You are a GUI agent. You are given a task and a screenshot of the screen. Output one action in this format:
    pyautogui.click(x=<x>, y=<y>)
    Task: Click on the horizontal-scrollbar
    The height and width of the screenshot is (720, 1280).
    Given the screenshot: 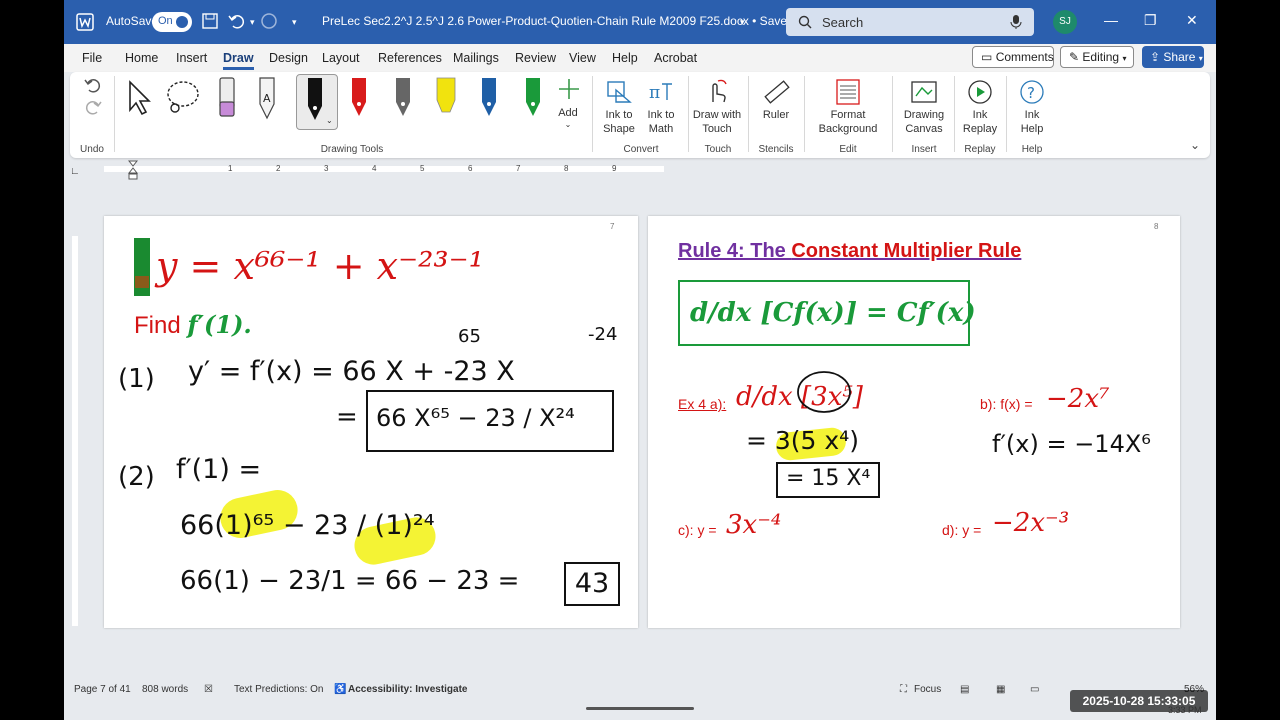 What is the action you would take?
    pyautogui.click(x=640, y=708)
    